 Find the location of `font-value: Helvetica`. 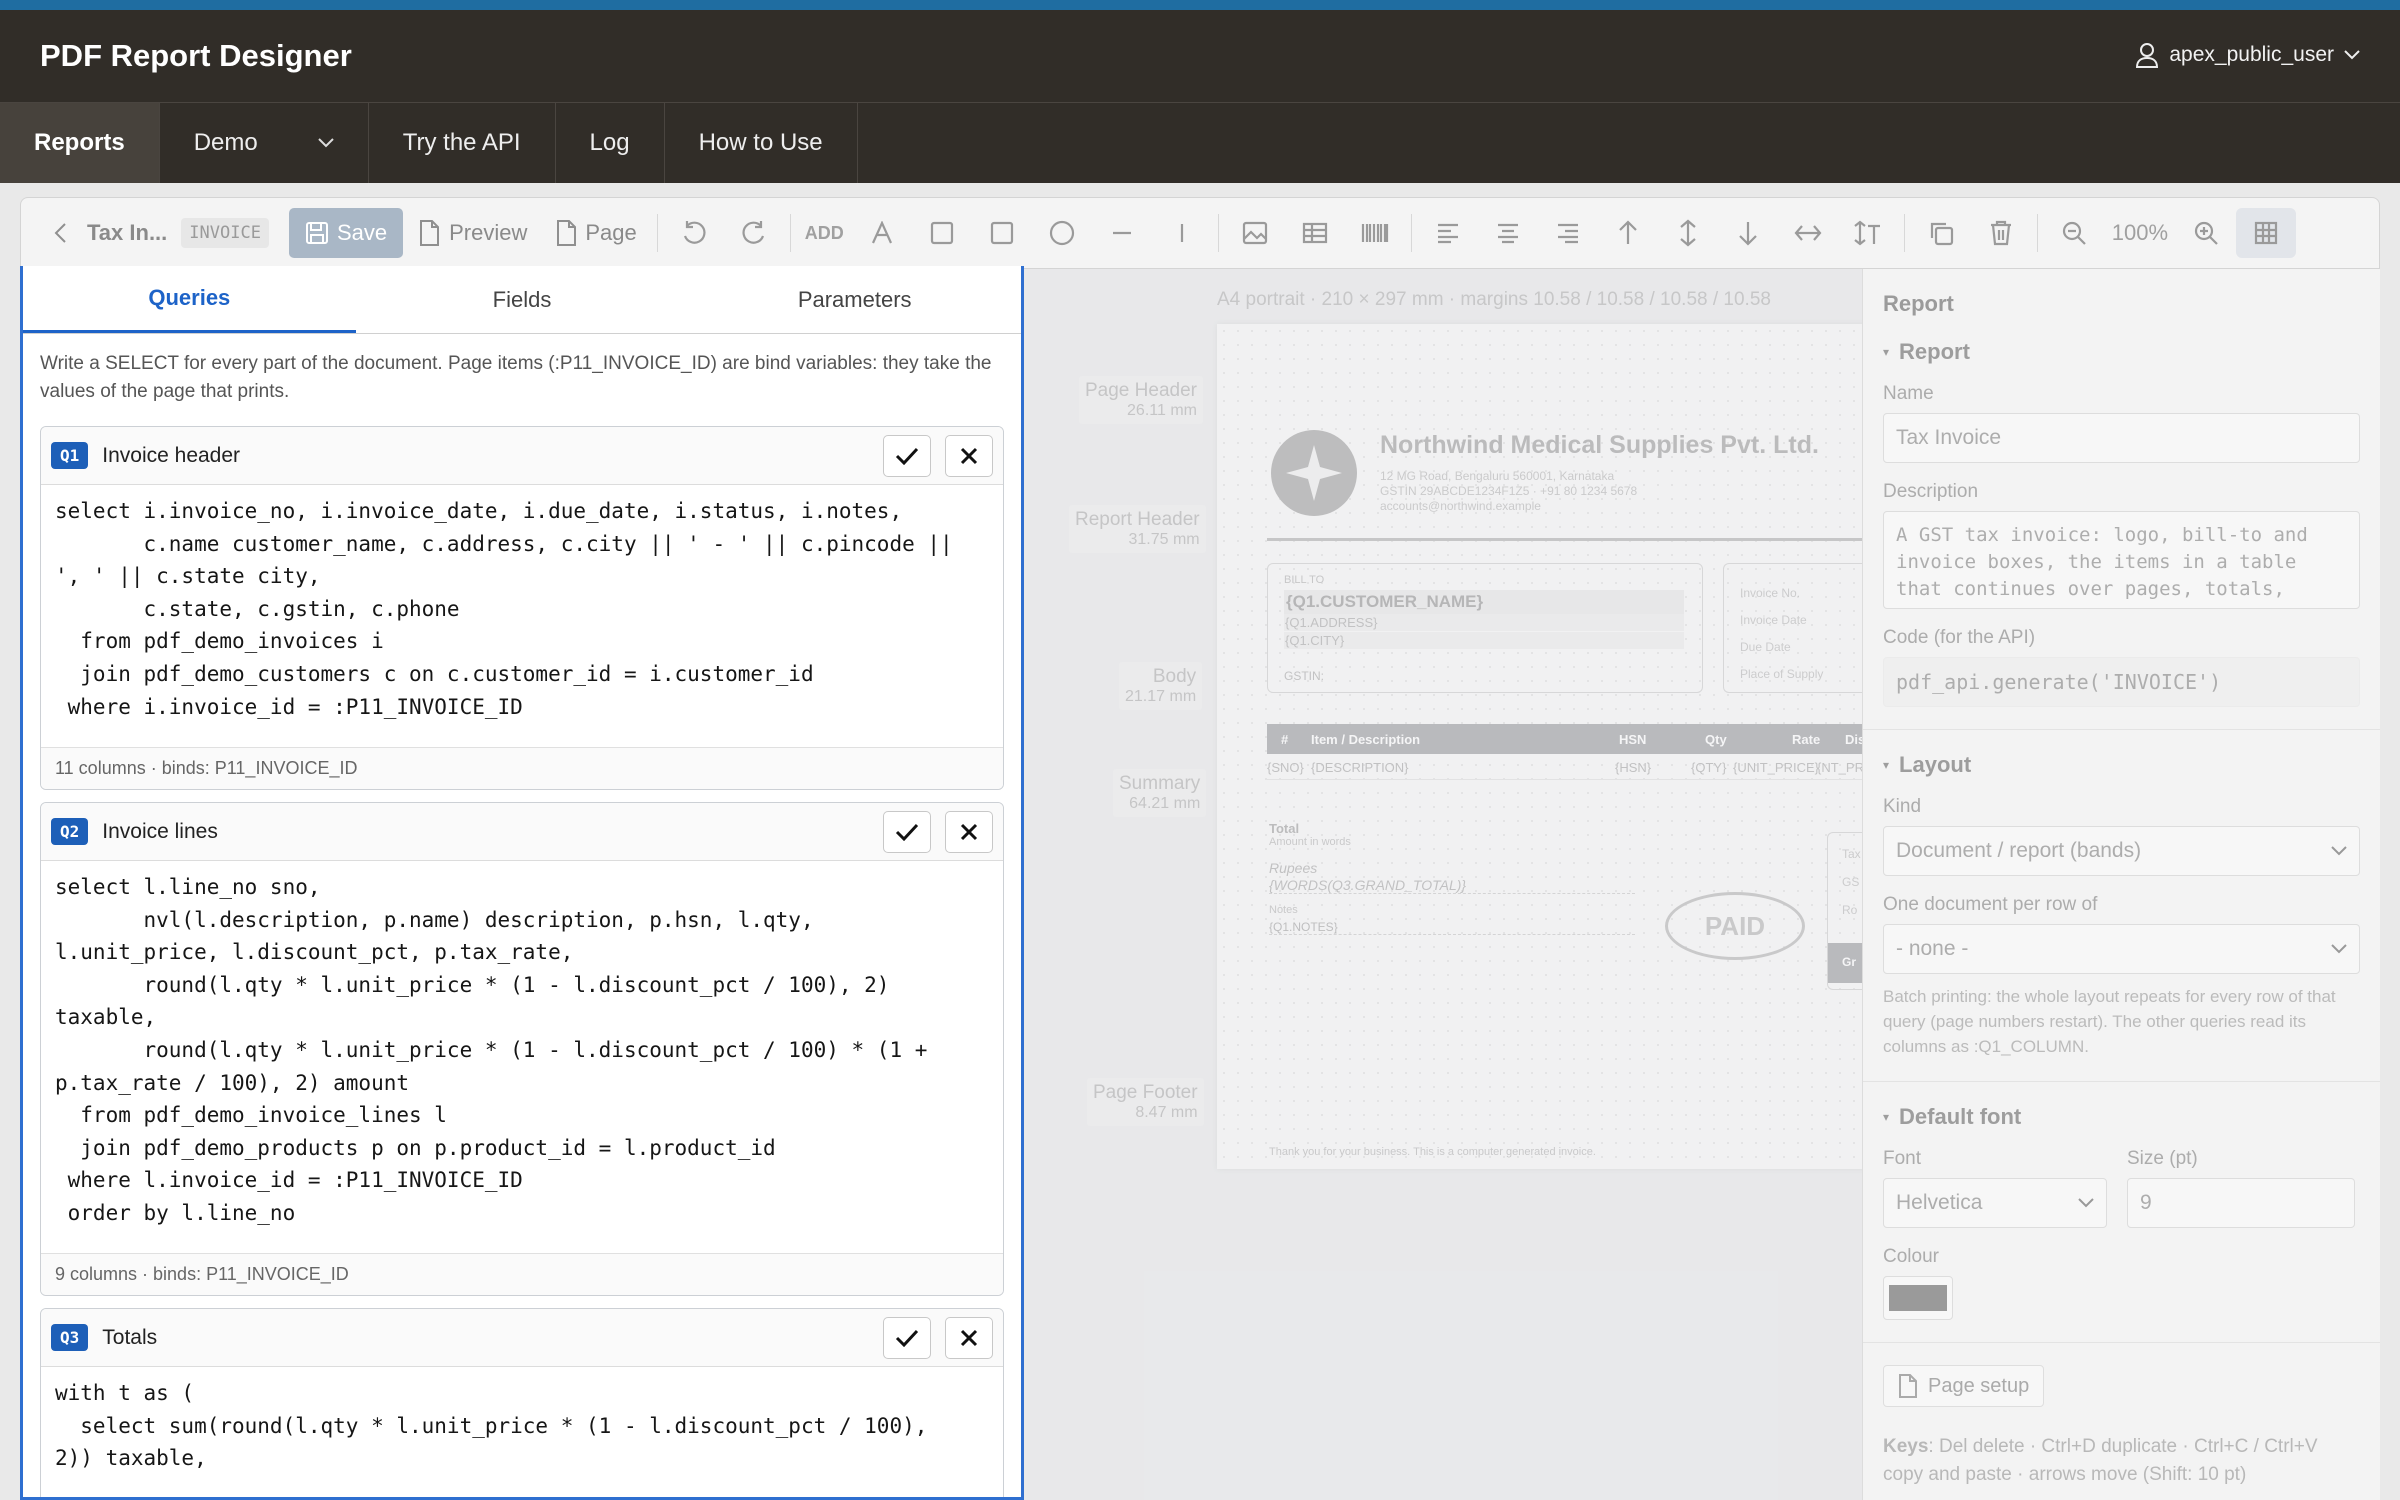

font-value: Helvetica is located at coordinates (1939, 1202).